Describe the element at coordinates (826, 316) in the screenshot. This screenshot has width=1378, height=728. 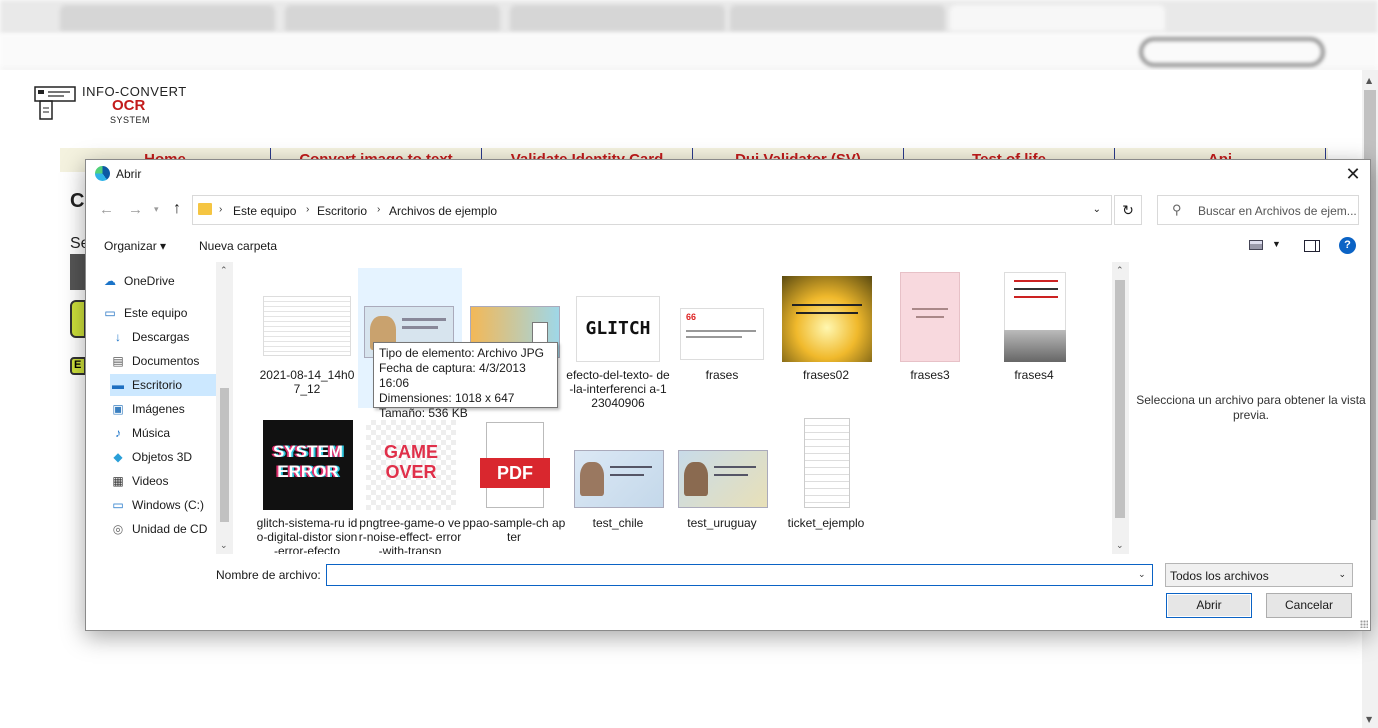
I see `sunset-quote-thumbnail` at that location.